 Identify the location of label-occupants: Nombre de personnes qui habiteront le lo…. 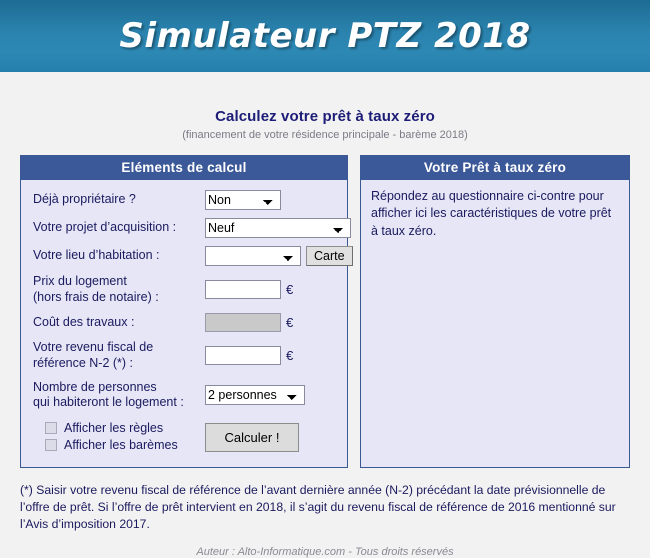
(119, 395).